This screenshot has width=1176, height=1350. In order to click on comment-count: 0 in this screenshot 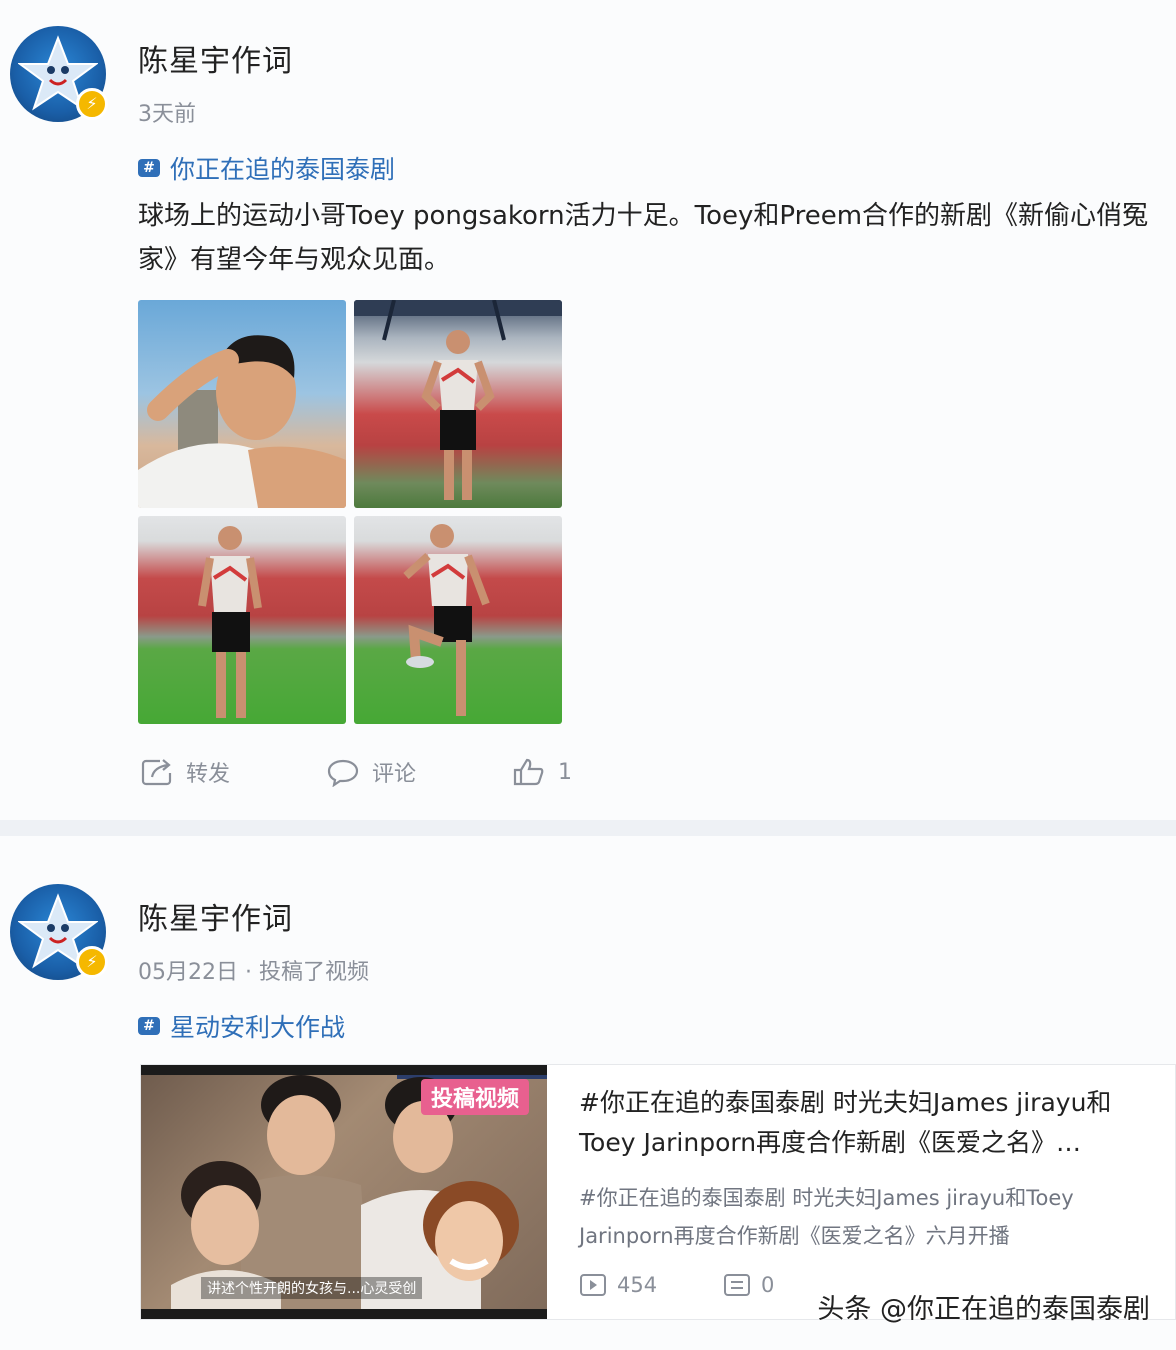, I will do `click(748, 1285)`.